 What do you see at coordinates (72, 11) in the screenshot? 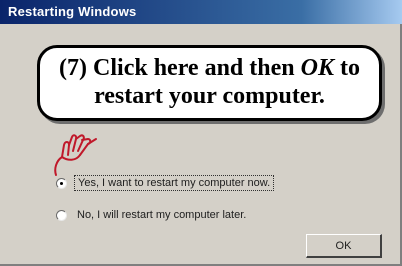
I see `window-title: Restarting Windows` at bounding box center [72, 11].